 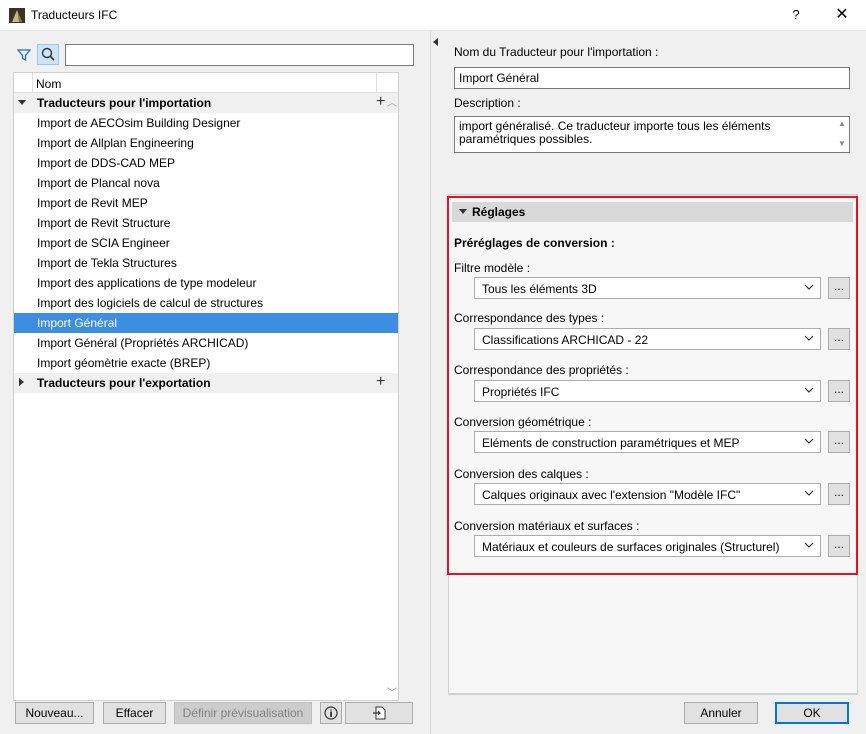 I want to click on list-item-label: Import de Revit Structure, so click(x=104, y=223).